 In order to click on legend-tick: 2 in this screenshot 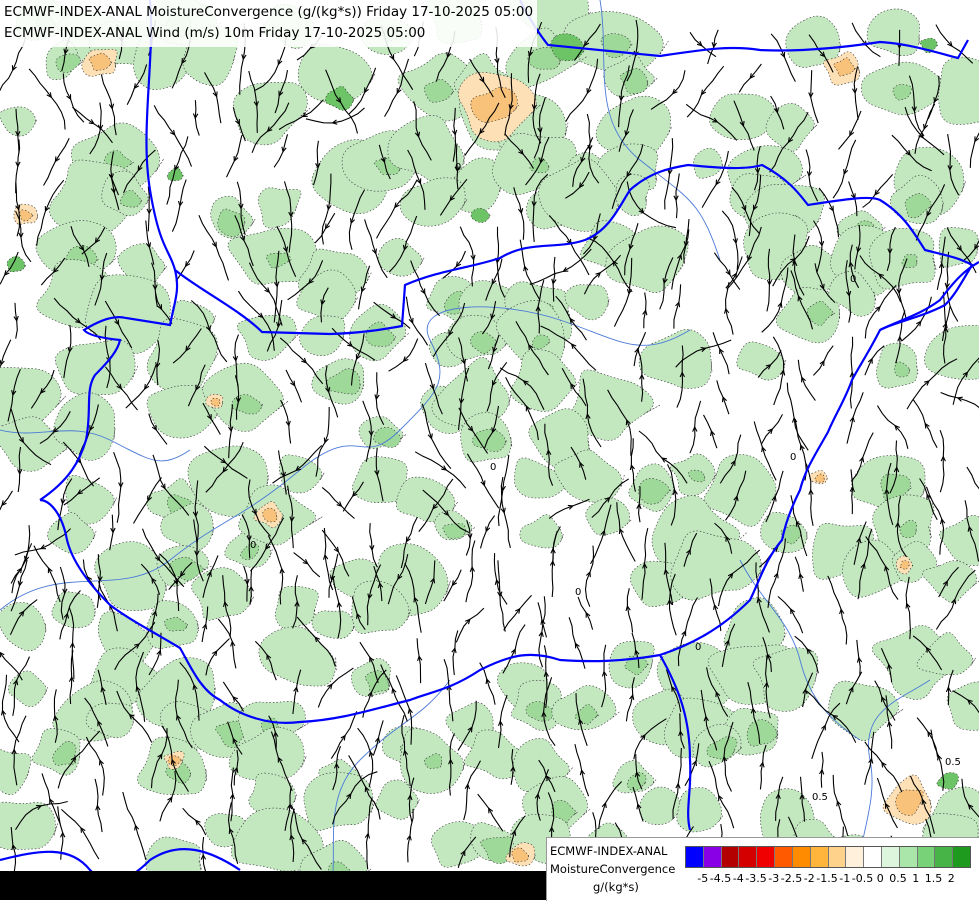, I will do `click(951, 878)`.